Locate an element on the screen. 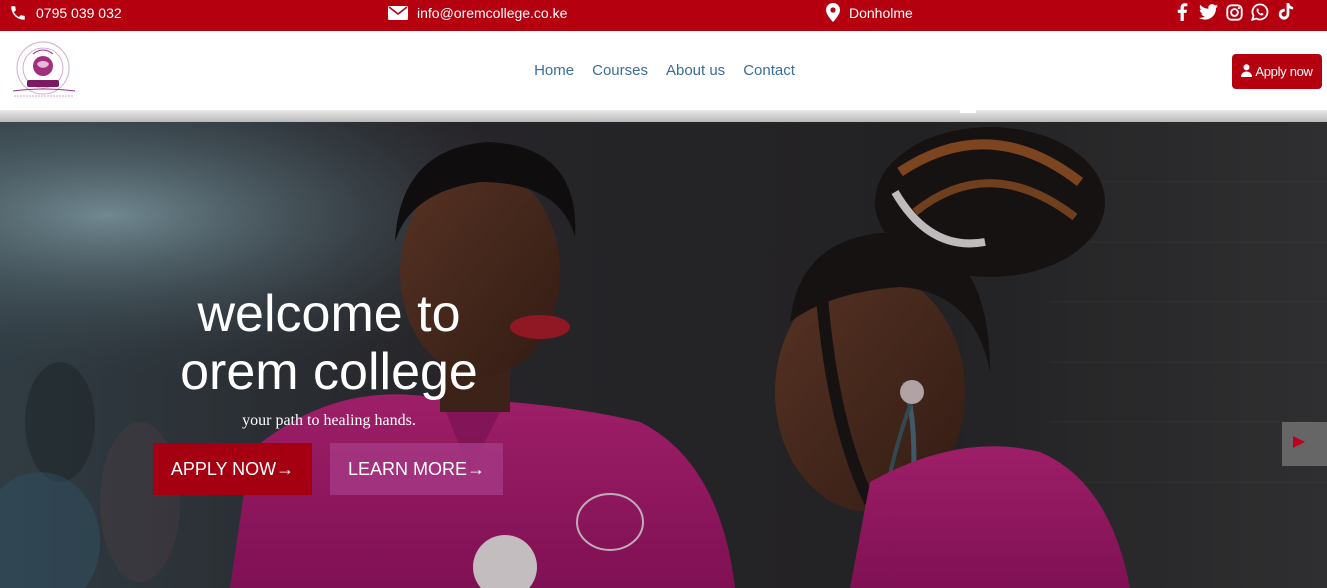 This screenshot has height=588, width=1327. site-header: Home Courses About us Contact Apply now is located at coordinates (663, 70).